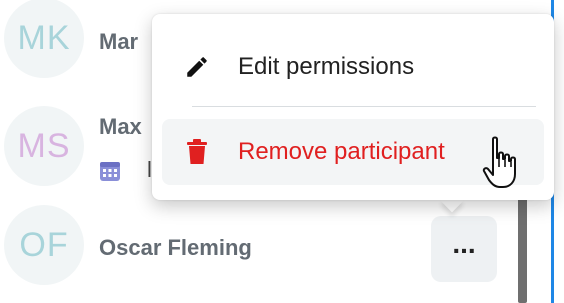 The image size is (564, 303). Describe the element at coordinates (110, 171) in the screenshot. I see `calendar-icon` at that location.